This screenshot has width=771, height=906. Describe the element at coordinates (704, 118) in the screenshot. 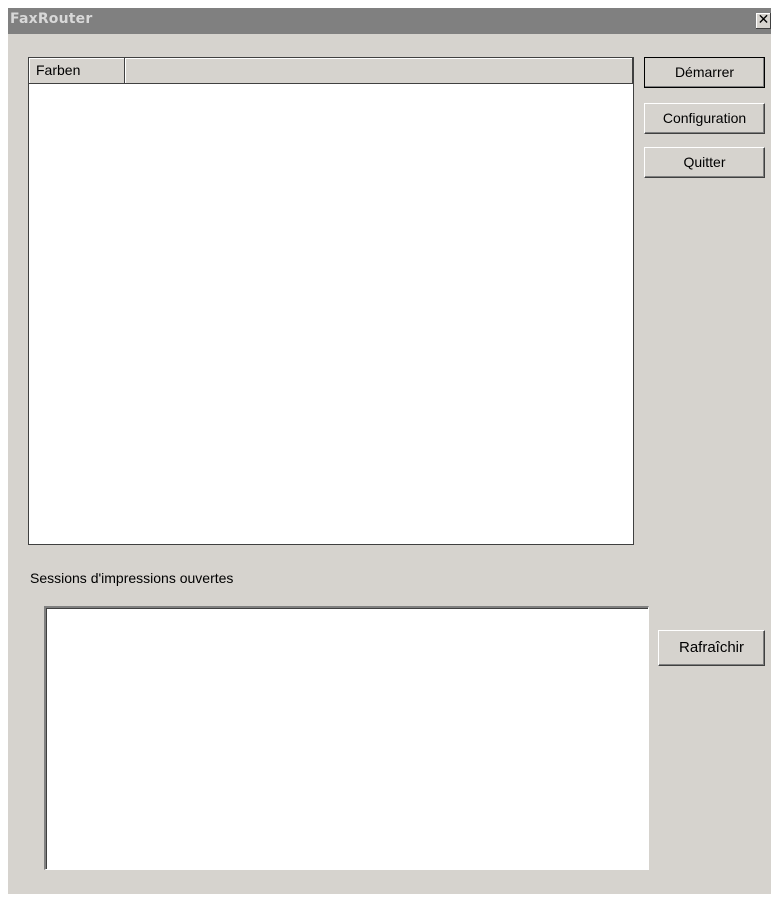

I see `configuration-button: Configuration` at that location.